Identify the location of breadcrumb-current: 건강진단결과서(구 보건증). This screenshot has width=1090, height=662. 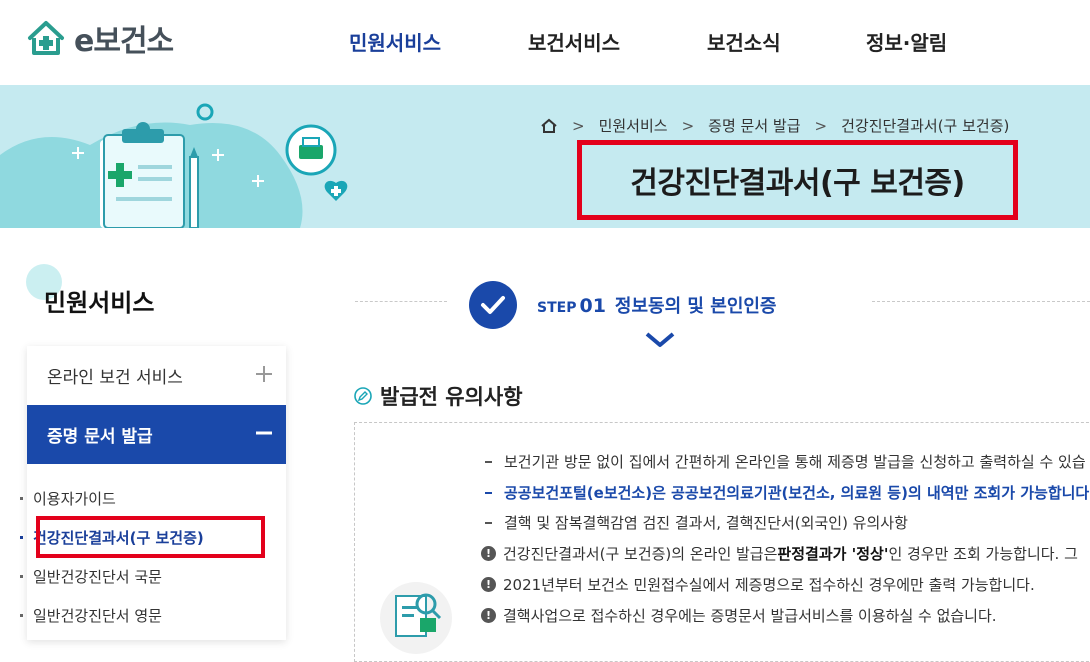
(925, 125).